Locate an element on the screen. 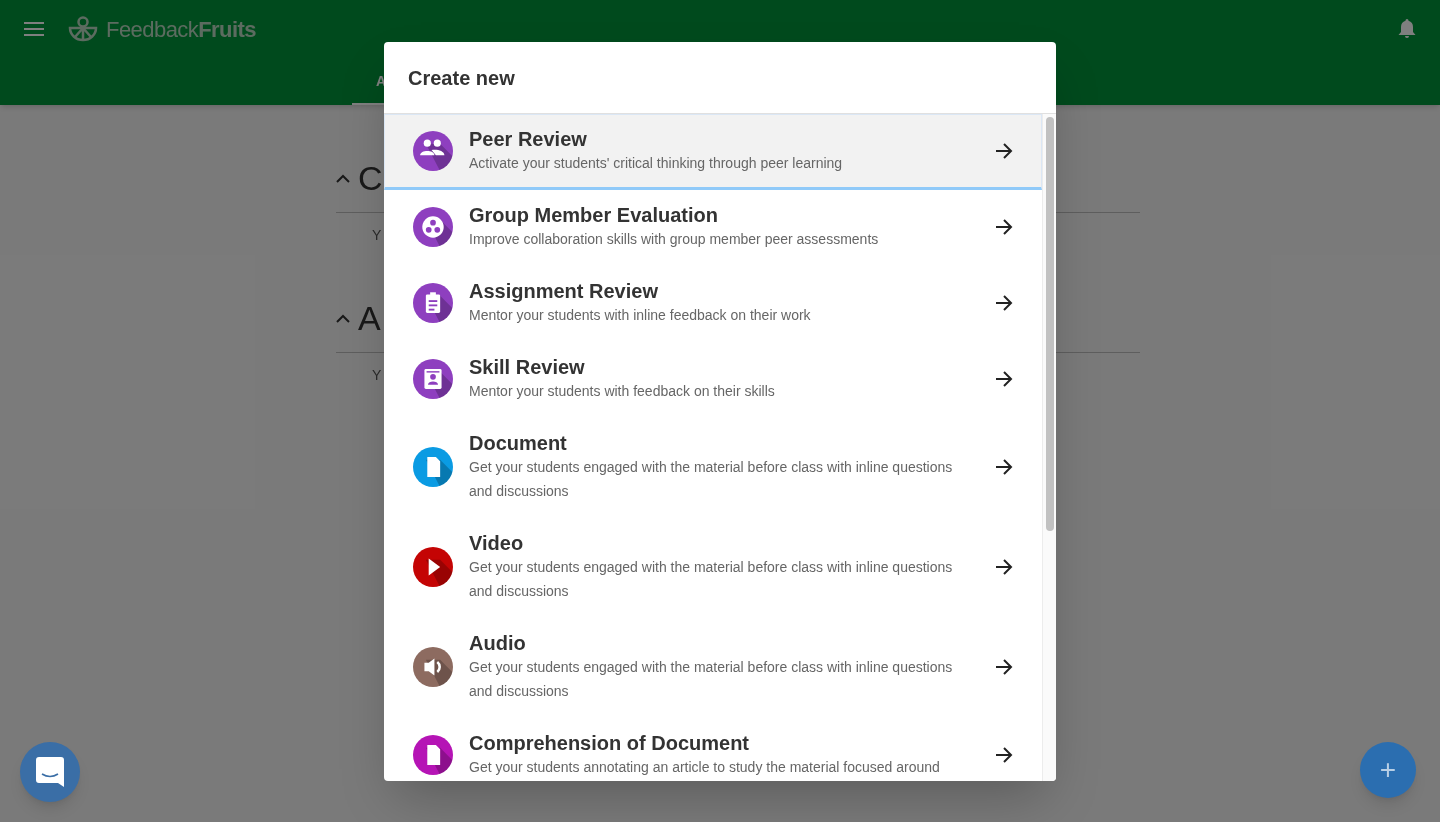 The height and width of the screenshot is (822, 1440). activity-option: Document Get your students engaged with the material before class with inline questions and discussions is located at coordinates (713, 468).